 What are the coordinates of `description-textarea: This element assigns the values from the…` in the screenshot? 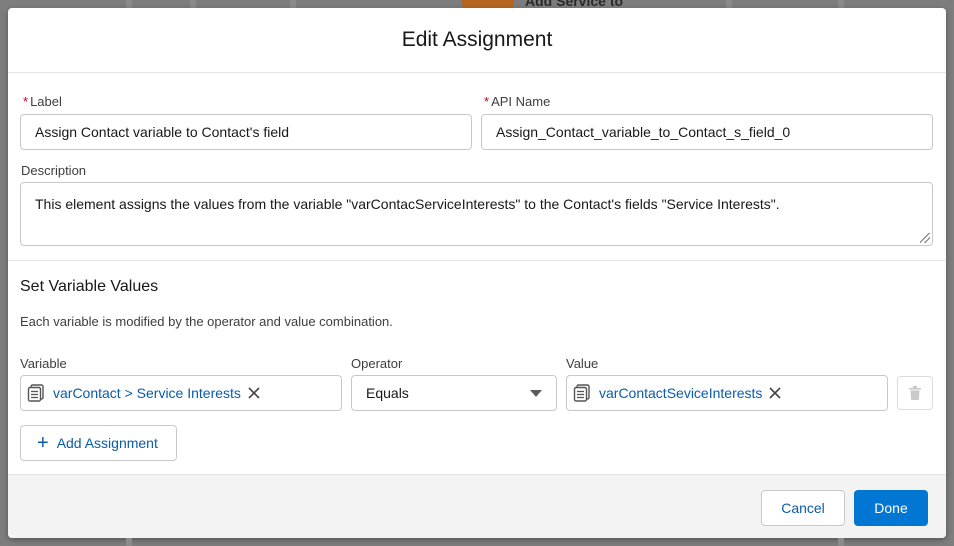 It's located at (476, 214).